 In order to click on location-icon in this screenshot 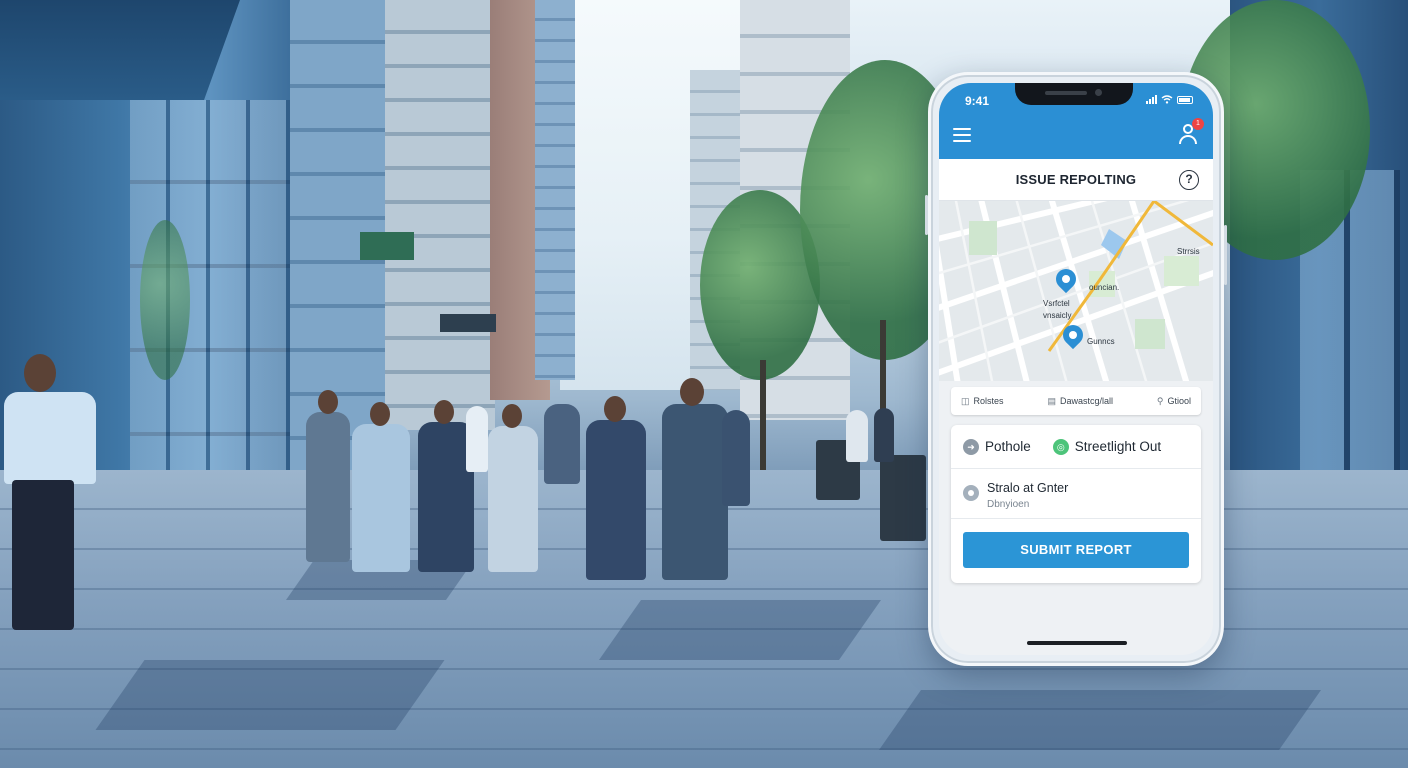, I will do `click(971, 493)`.